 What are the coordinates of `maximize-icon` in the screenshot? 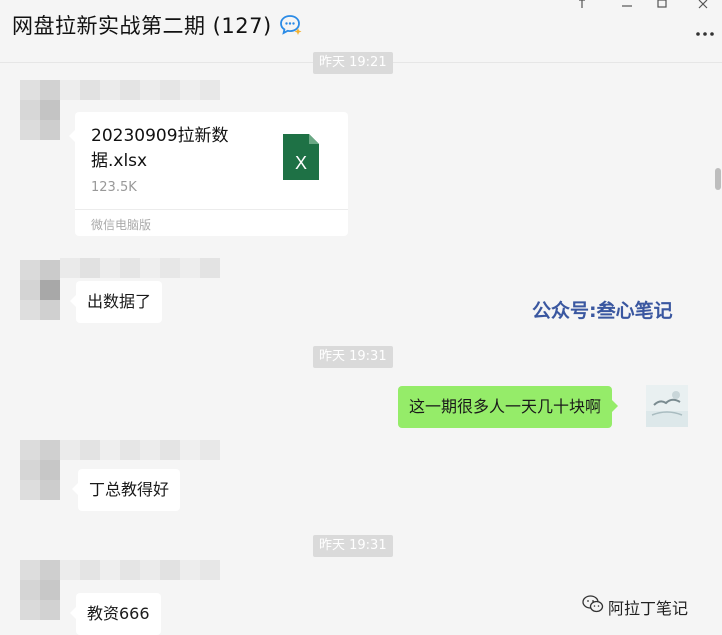 It's located at (662, 5).